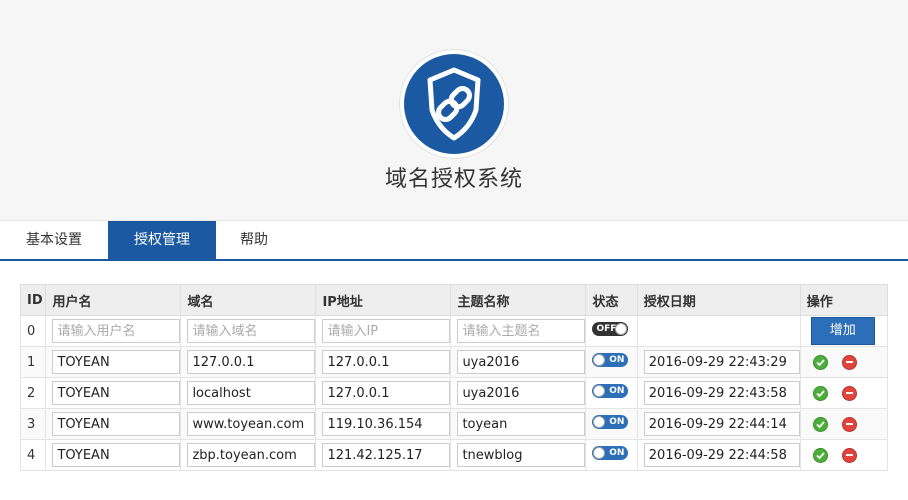  I want to click on domain-input, so click(251, 331).